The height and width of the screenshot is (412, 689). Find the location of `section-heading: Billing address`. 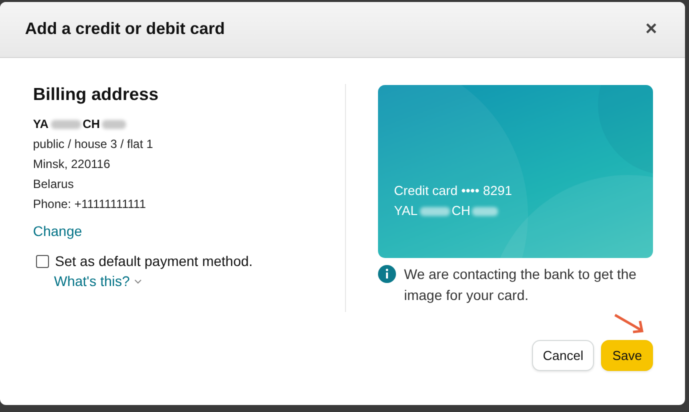

section-heading: Billing address is located at coordinates (96, 94).